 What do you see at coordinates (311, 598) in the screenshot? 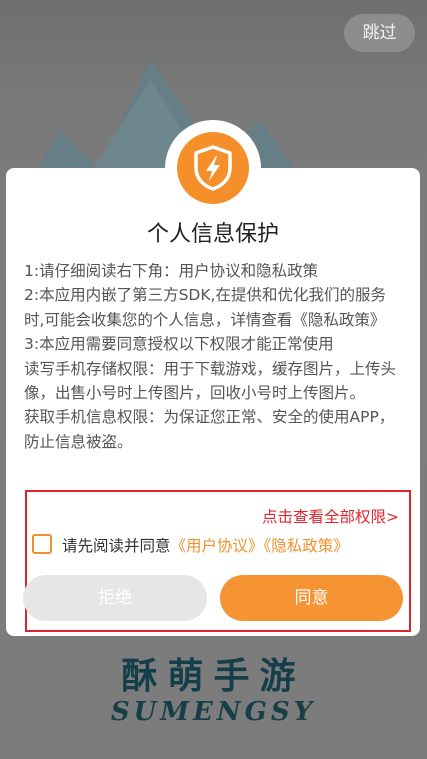
I see `agree-button: 同意` at bounding box center [311, 598].